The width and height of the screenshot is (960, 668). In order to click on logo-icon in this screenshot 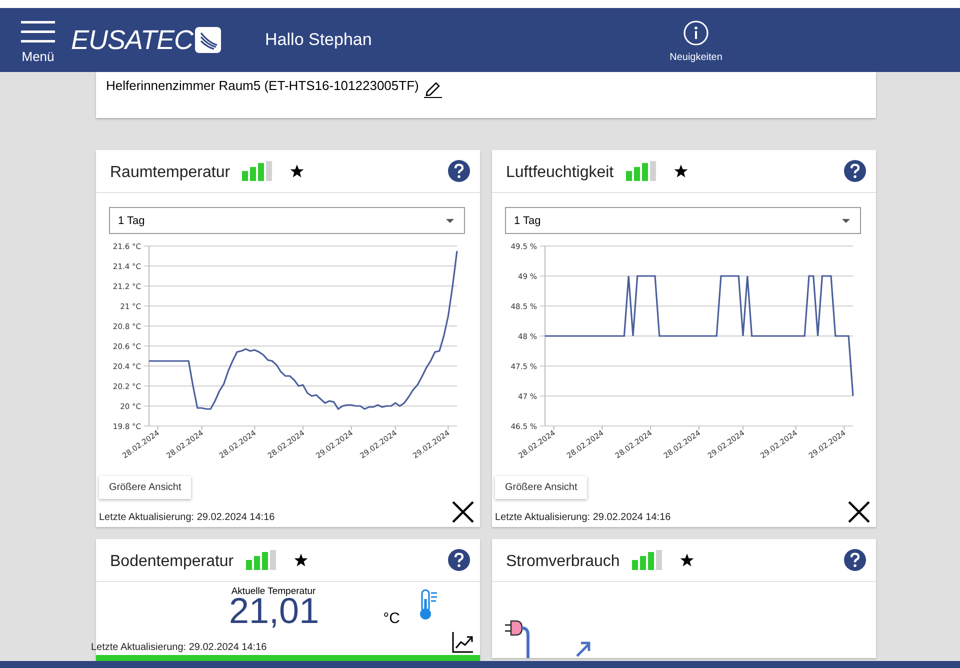, I will do `click(208, 40)`.